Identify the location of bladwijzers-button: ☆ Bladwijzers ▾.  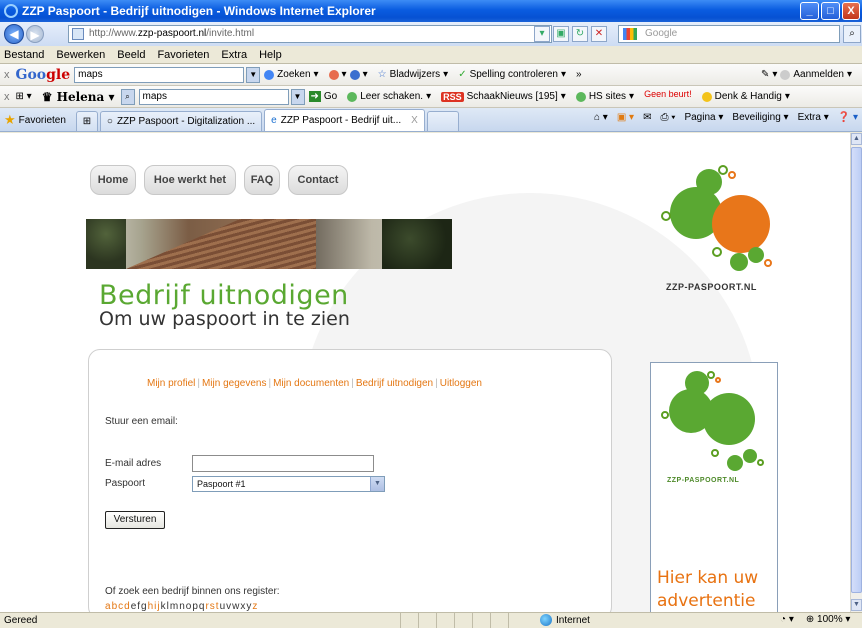
(413, 74).